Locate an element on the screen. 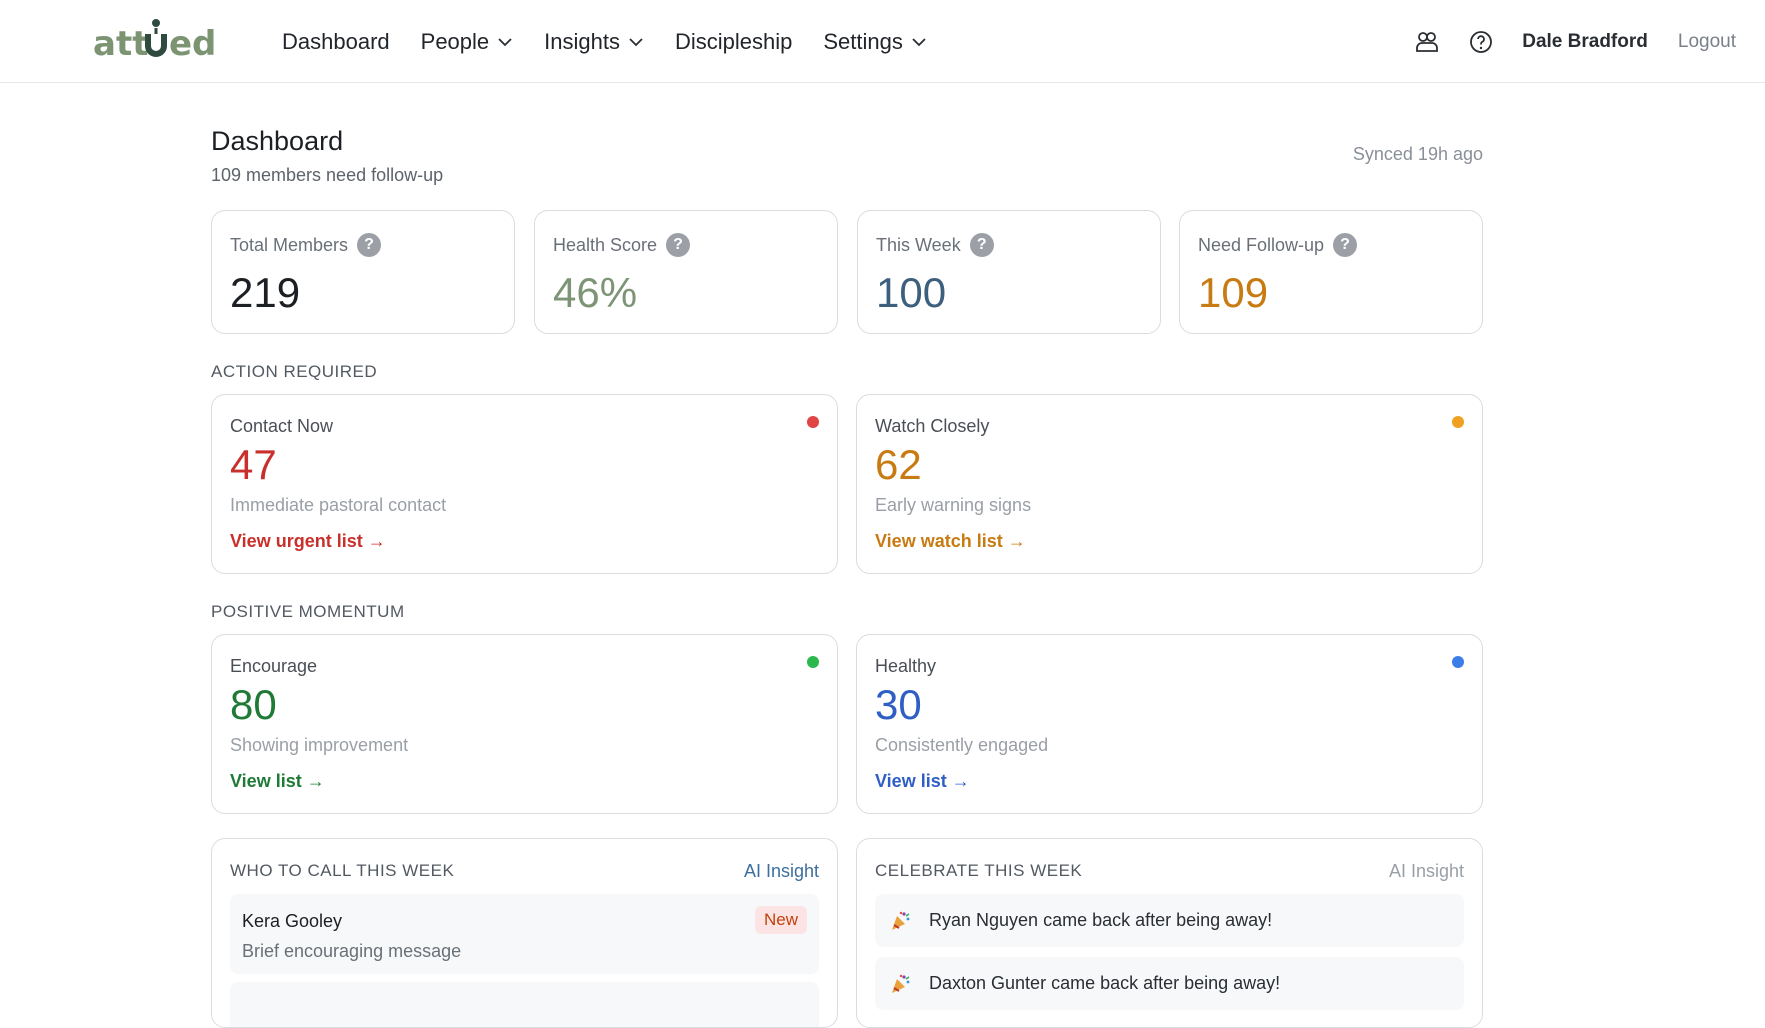 The height and width of the screenshot is (1028, 1765). view-watch-list-link: View watch list → is located at coordinates (950, 541).